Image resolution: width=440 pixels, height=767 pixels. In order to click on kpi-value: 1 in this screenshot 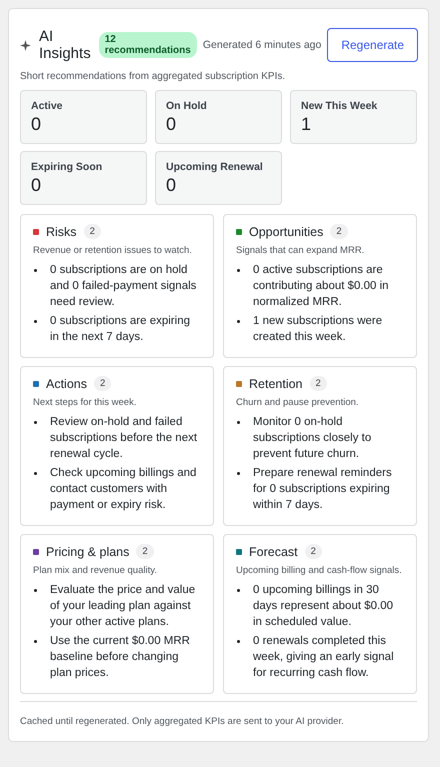, I will do `click(306, 124)`.